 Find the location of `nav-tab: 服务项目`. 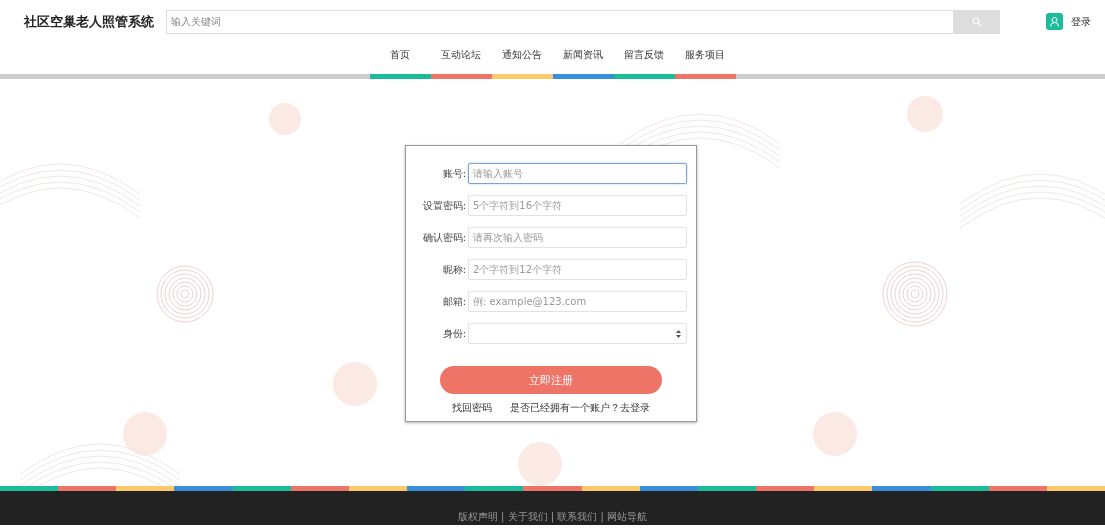

nav-tab: 服务项目 is located at coordinates (705, 62).